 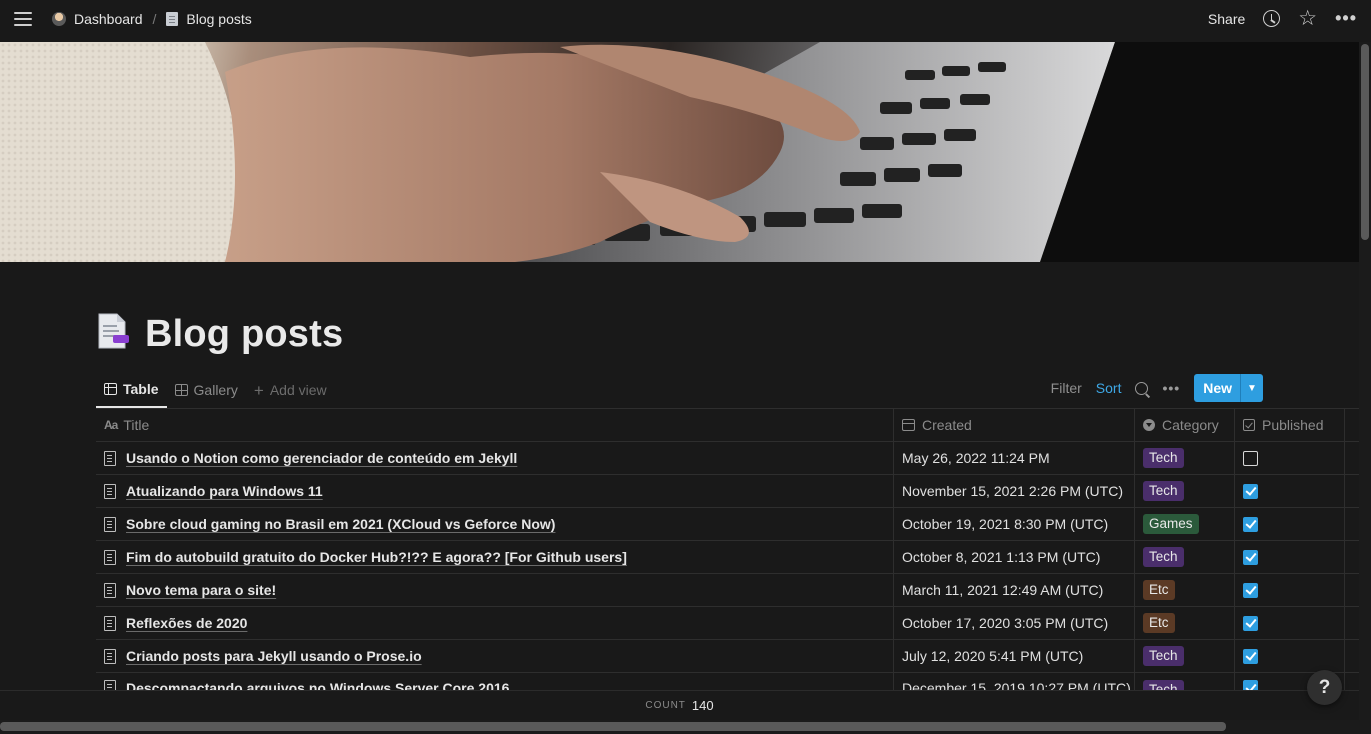 What do you see at coordinates (1251, 388) in the screenshot?
I see `chevron-down-icon: ▼` at bounding box center [1251, 388].